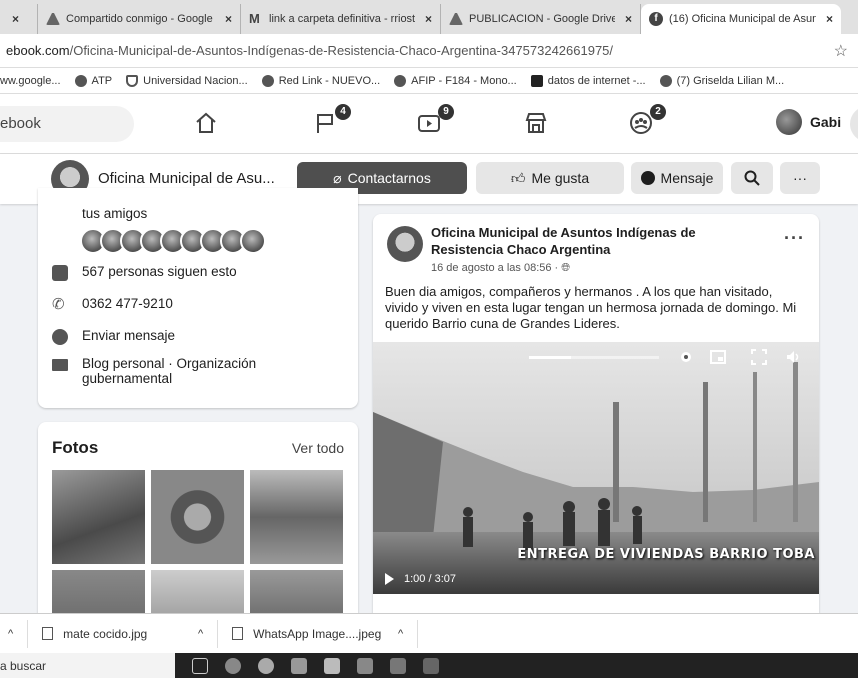 This screenshot has height=678, width=858. Describe the element at coordinates (793, 357) in the screenshot. I see `volume-icon` at that location.